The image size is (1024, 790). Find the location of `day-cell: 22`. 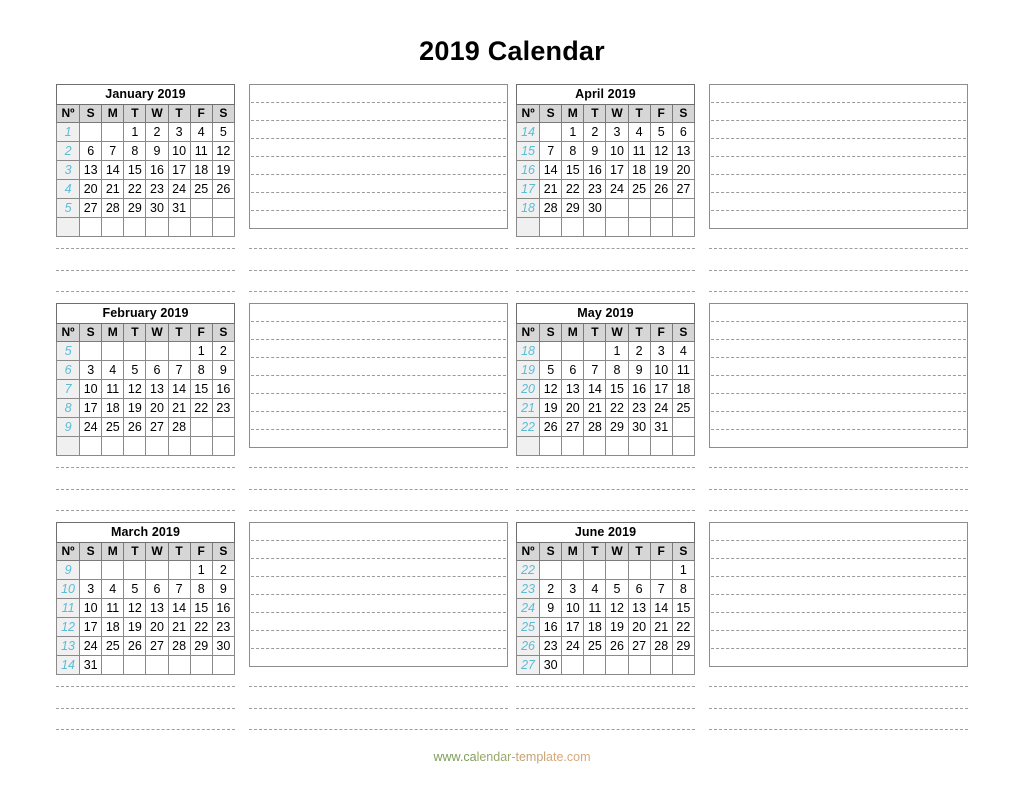

day-cell: 22 is located at coordinates (135, 189).